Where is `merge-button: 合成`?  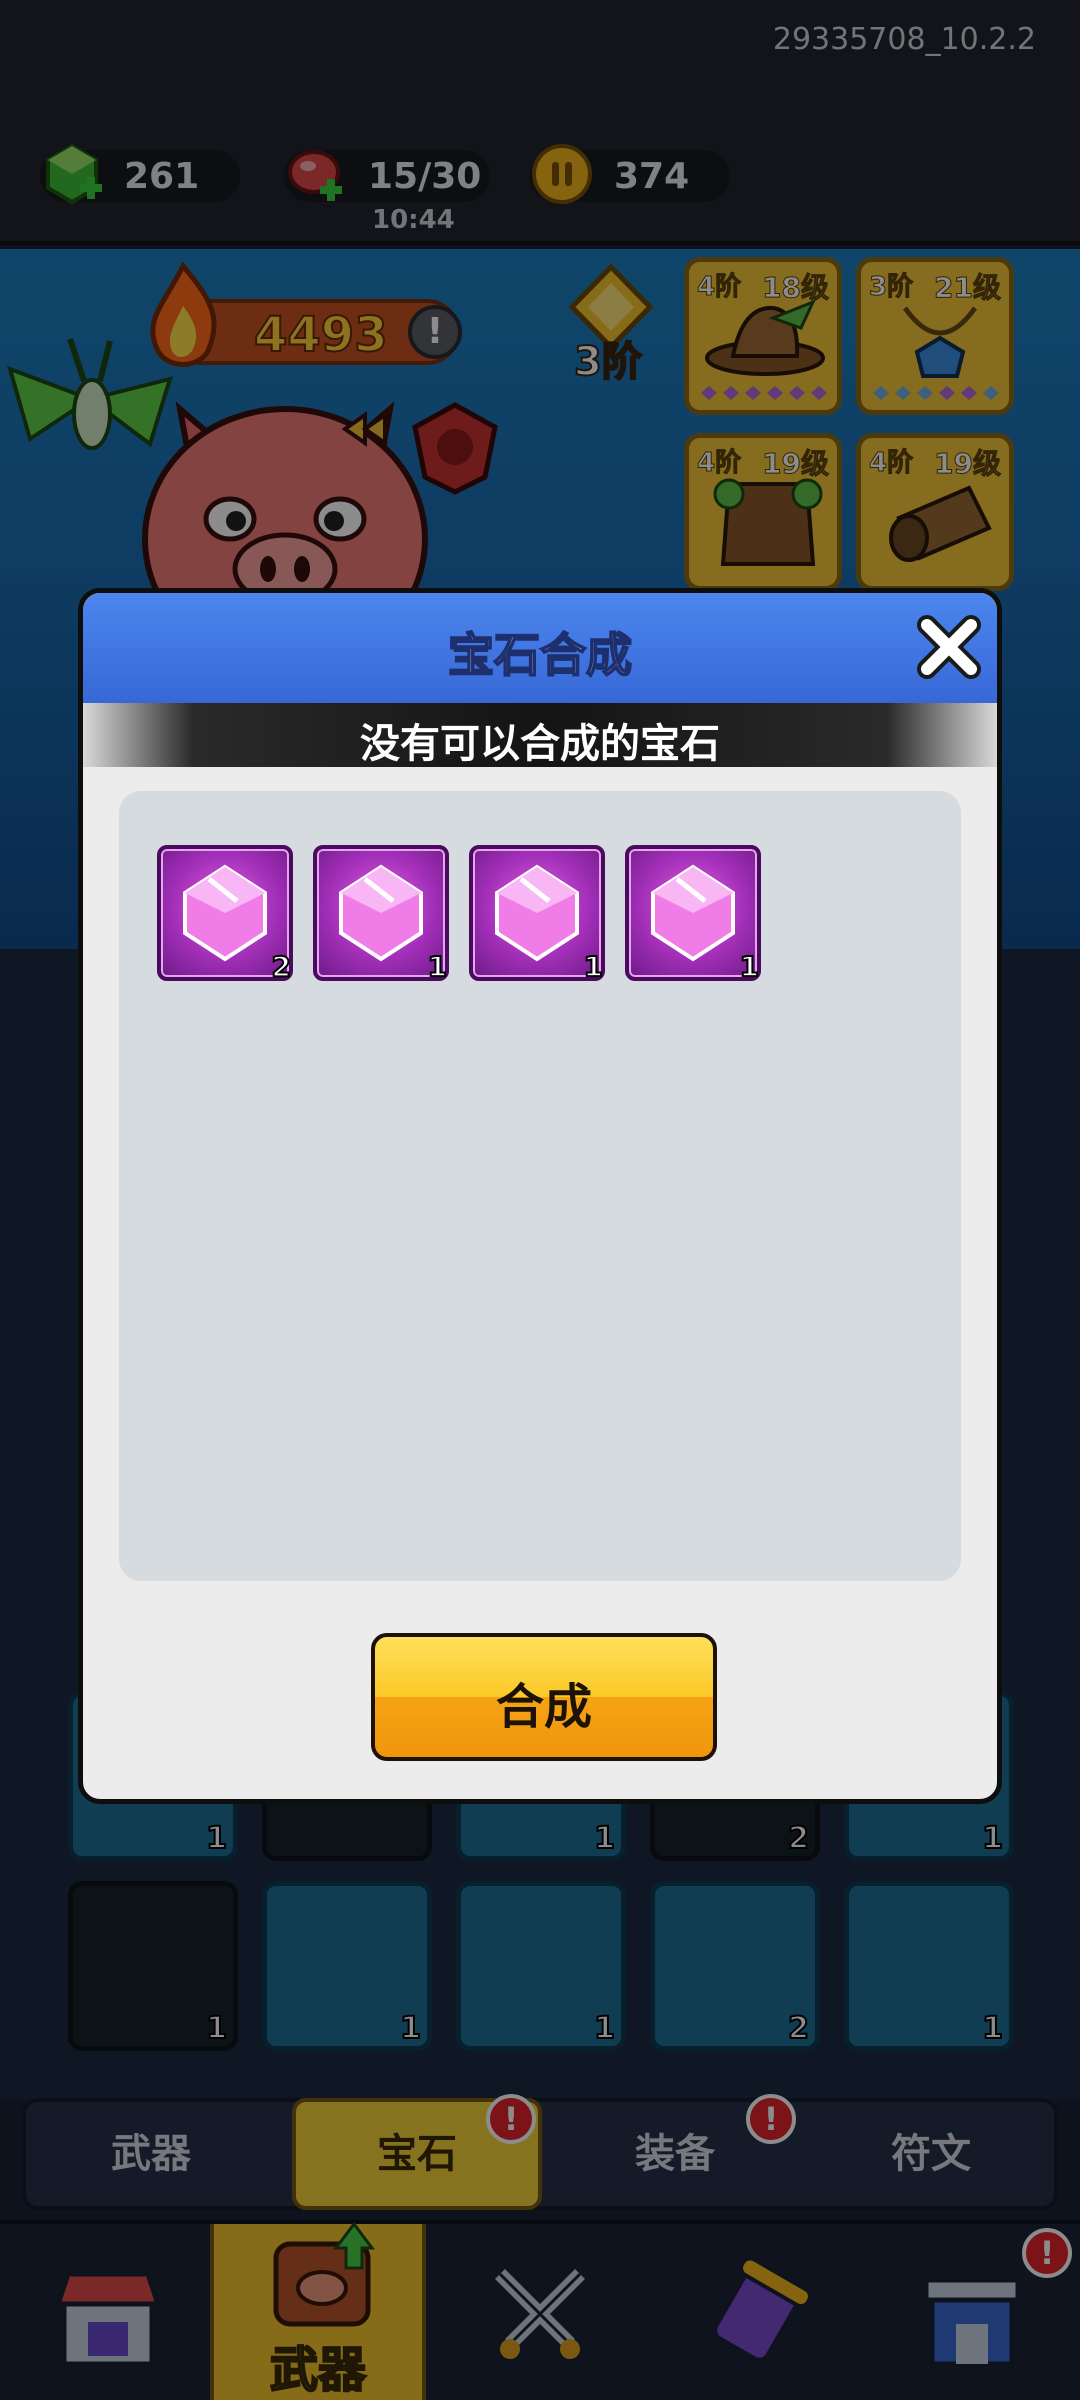
merge-button: 合成 is located at coordinates (544, 1697).